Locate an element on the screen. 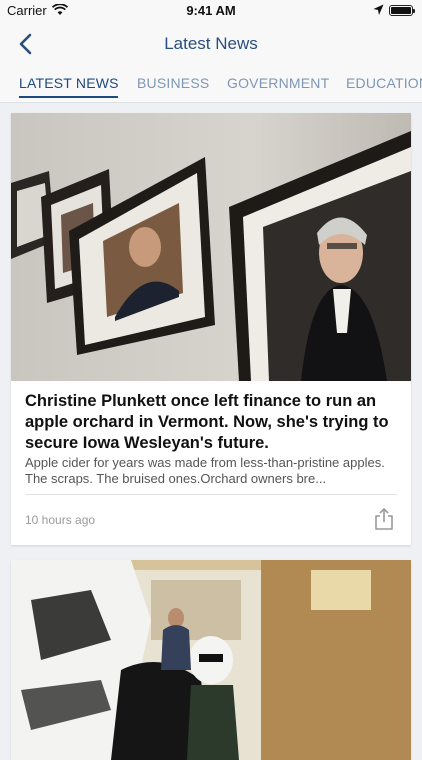  tab-latest-news: LATEST NEWS is located at coordinates (69, 83).